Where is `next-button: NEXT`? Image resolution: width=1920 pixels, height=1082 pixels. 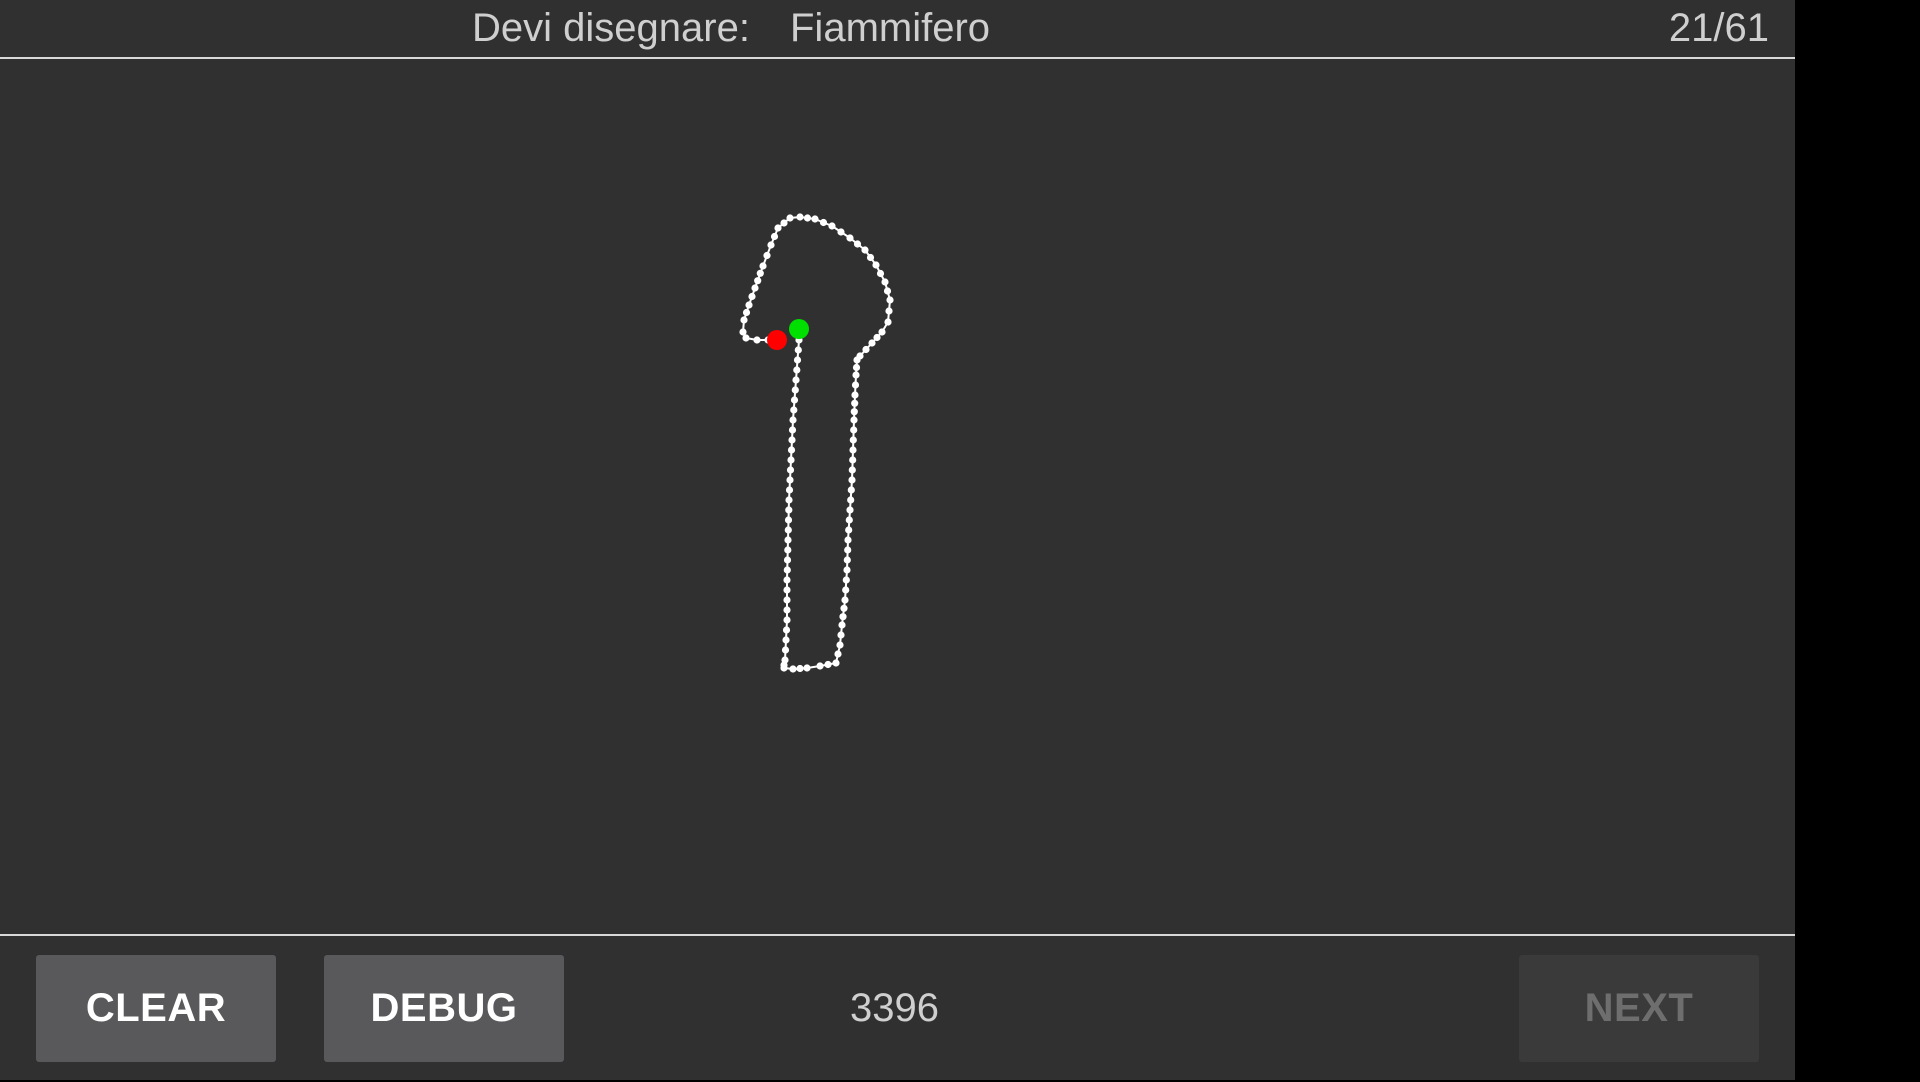
next-button: NEXT is located at coordinates (1639, 1008).